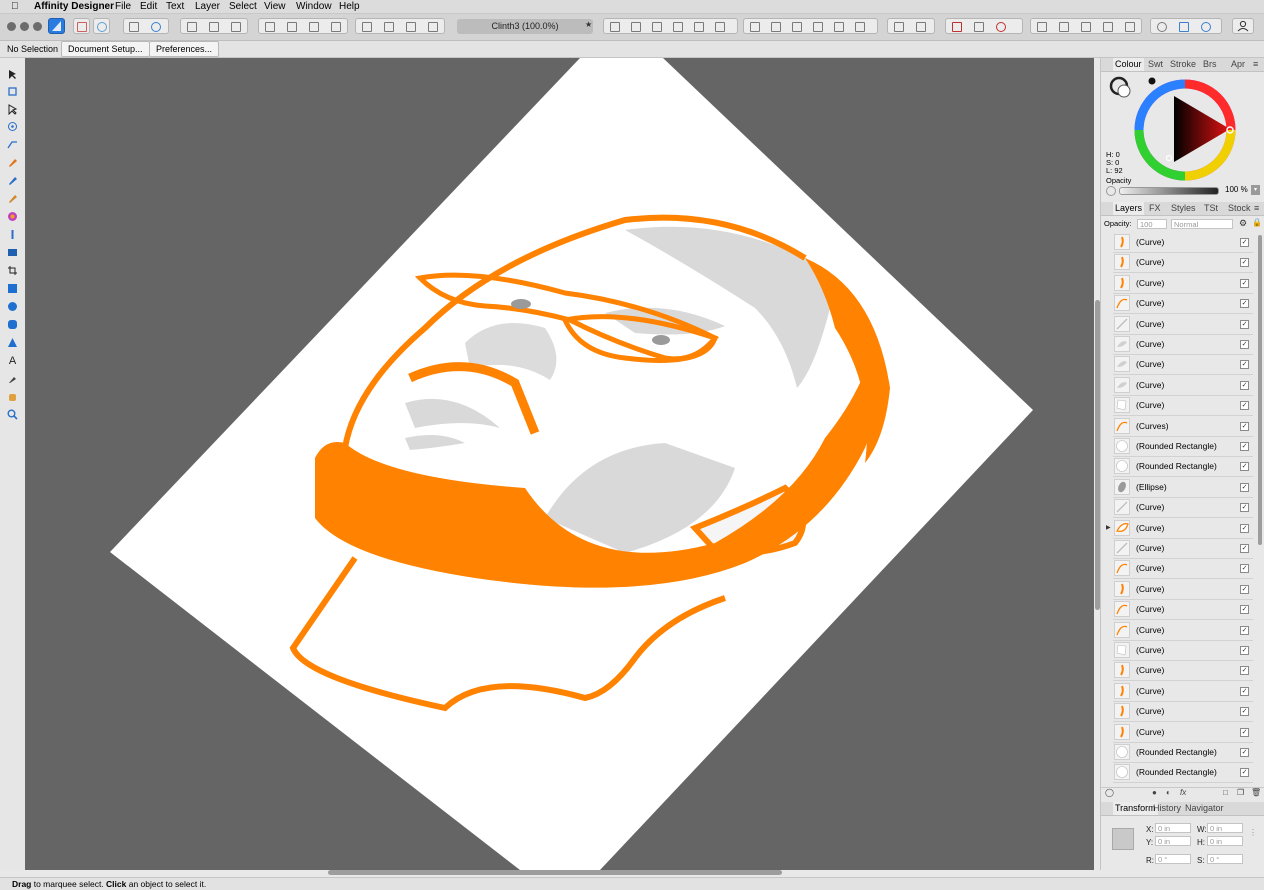 The width and height of the screenshot is (1264, 890). What do you see at coordinates (1173, 841) in the screenshot?
I see `y-field: 0 in` at bounding box center [1173, 841].